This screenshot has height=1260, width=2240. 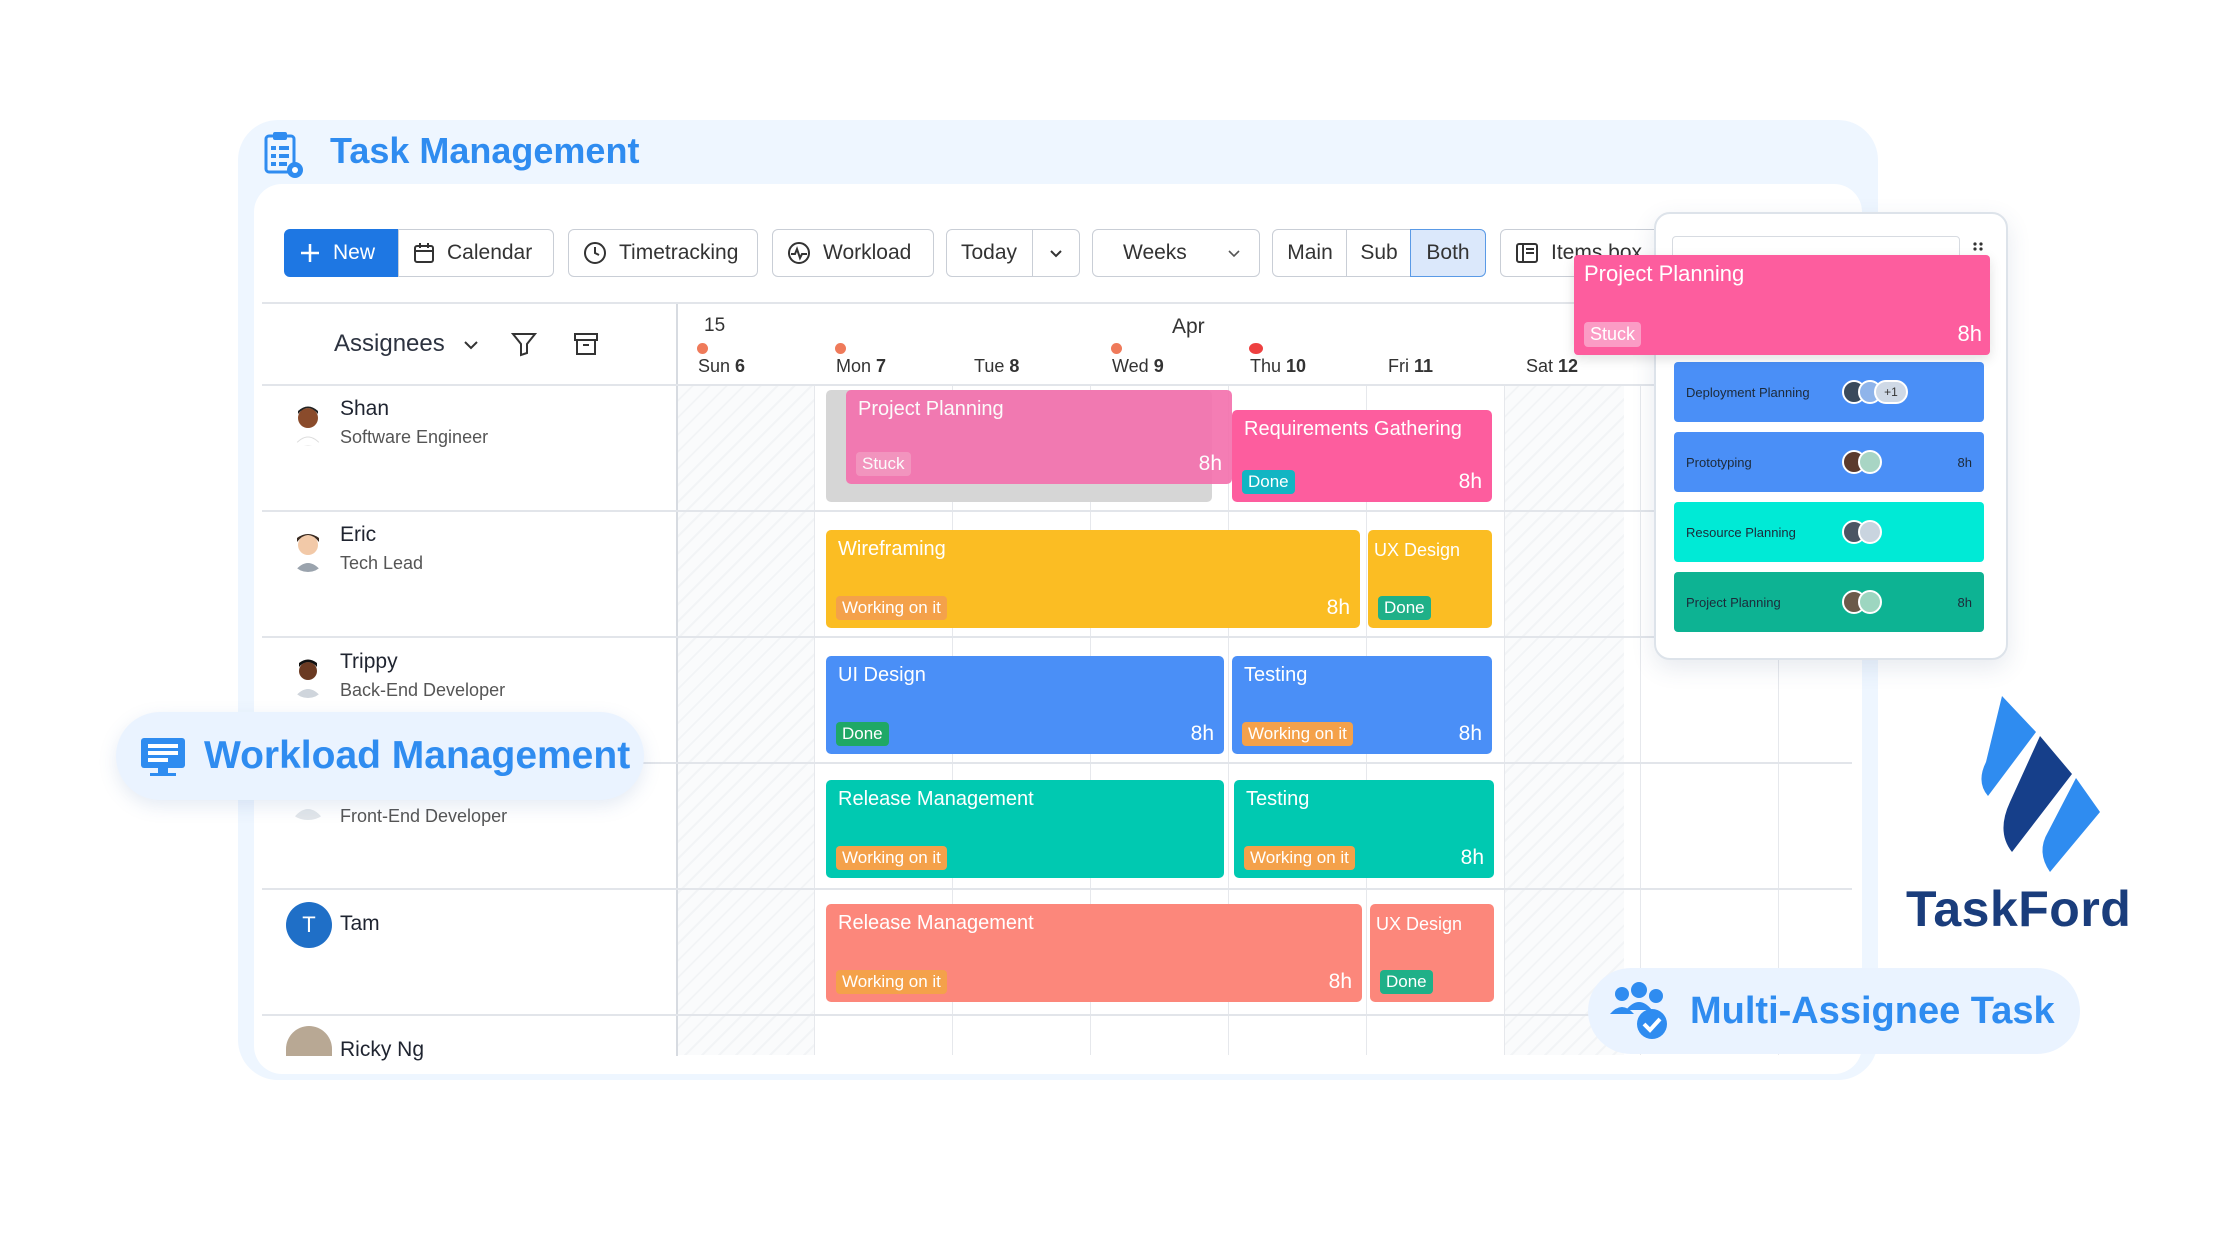 What do you see at coordinates (163, 757) in the screenshot?
I see `monitor-list-icon` at bounding box center [163, 757].